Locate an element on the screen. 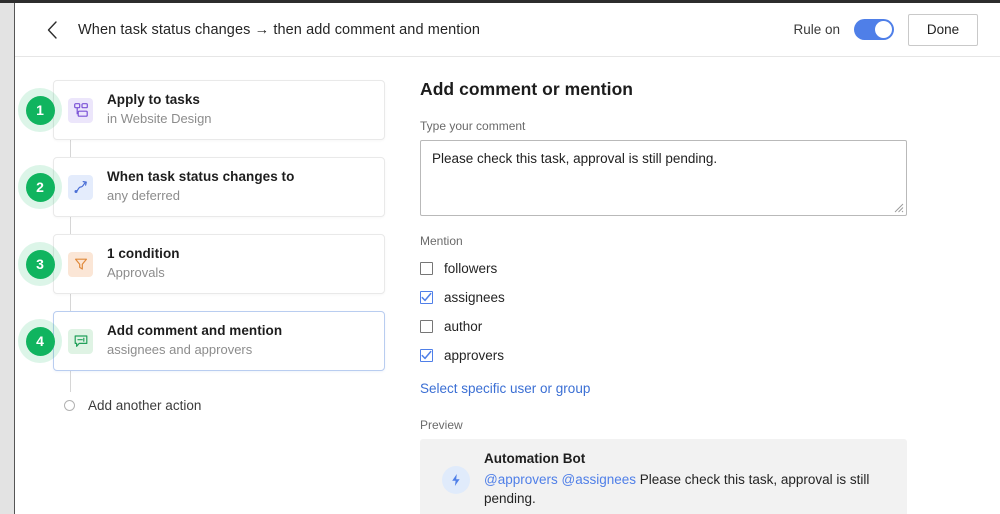 The height and width of the screenshot is (514, 1000). mention-option-author: author is located at coordinates (520, 326).